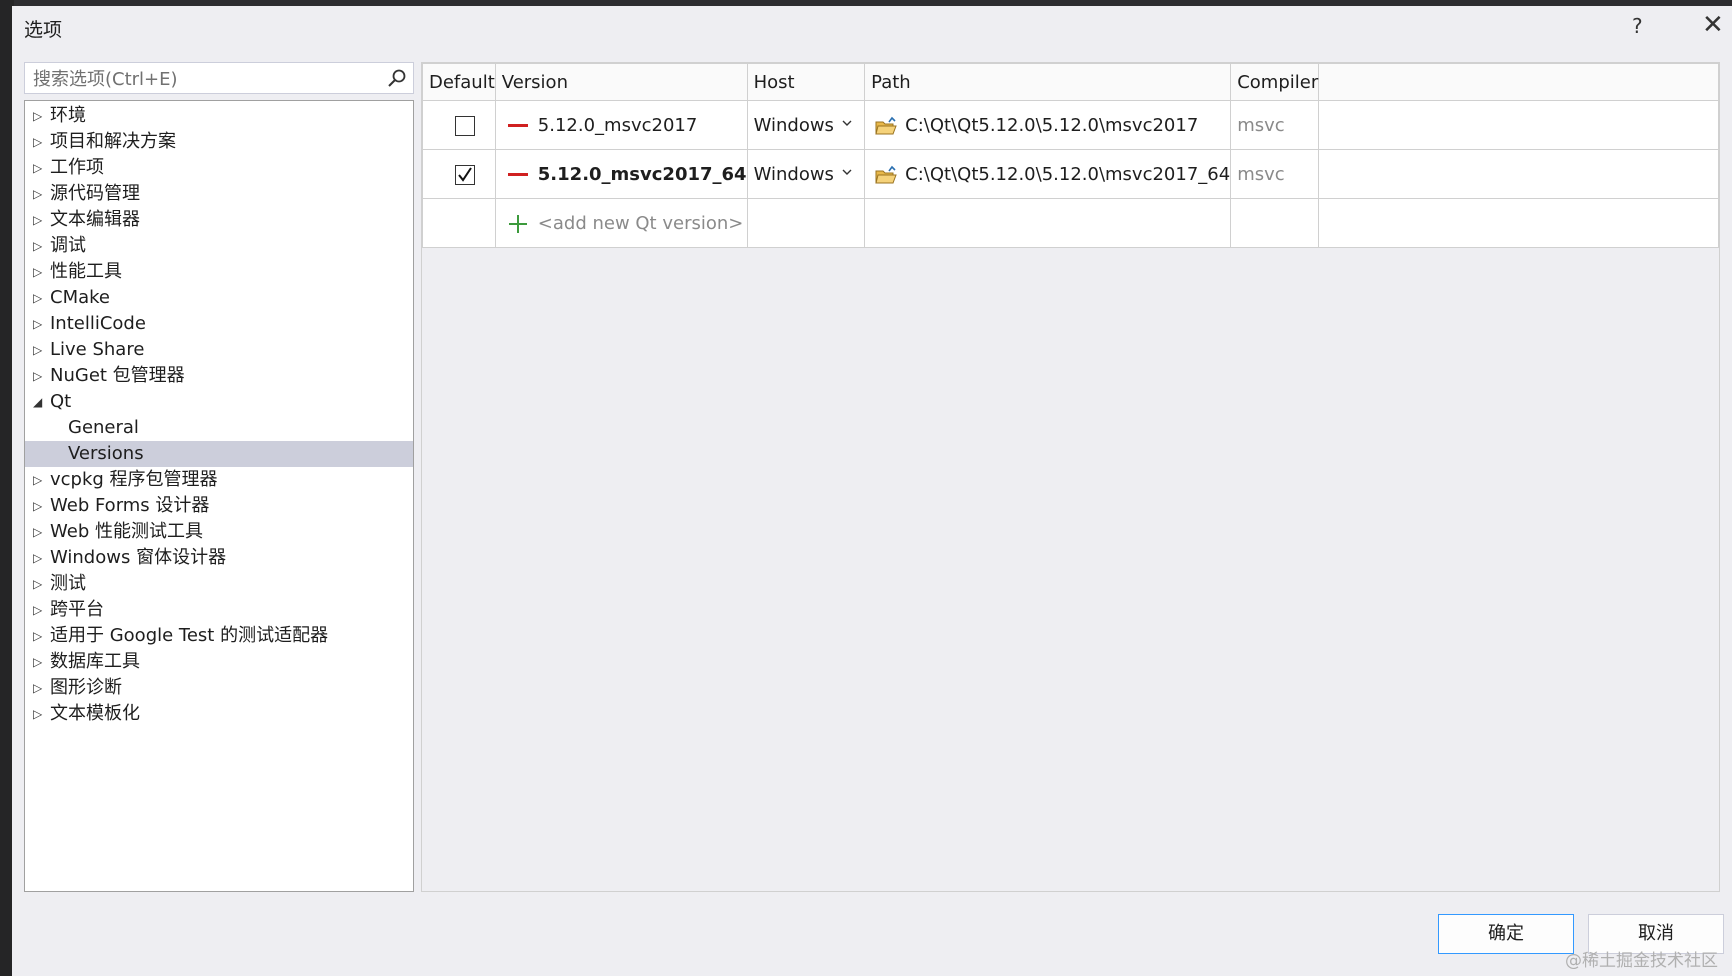 The width and height of the screenshot is (1732, 976). What do you see at coordinates (219, 480) in the screenshot?
I see `tree-item: ▷ vcpkg 程序包管理器` at bounding box center [219, 480].